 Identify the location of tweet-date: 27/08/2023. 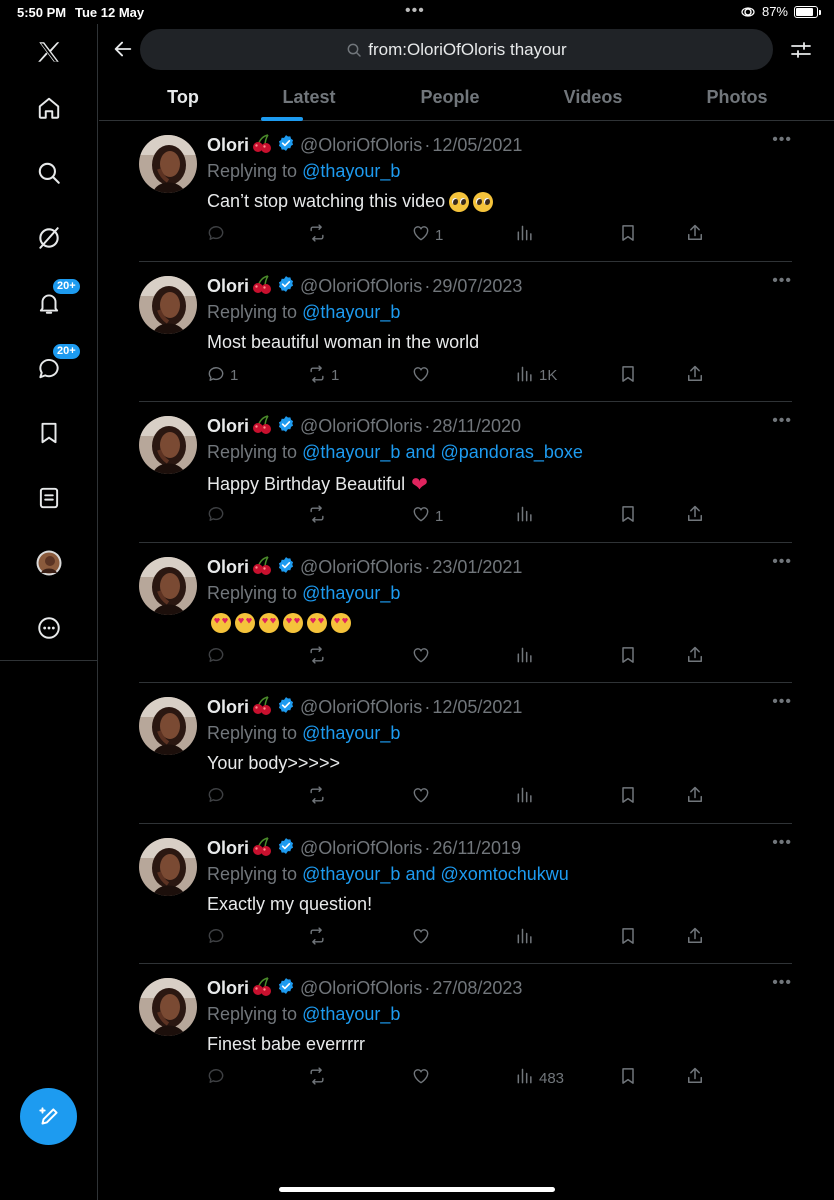
(477, 988).